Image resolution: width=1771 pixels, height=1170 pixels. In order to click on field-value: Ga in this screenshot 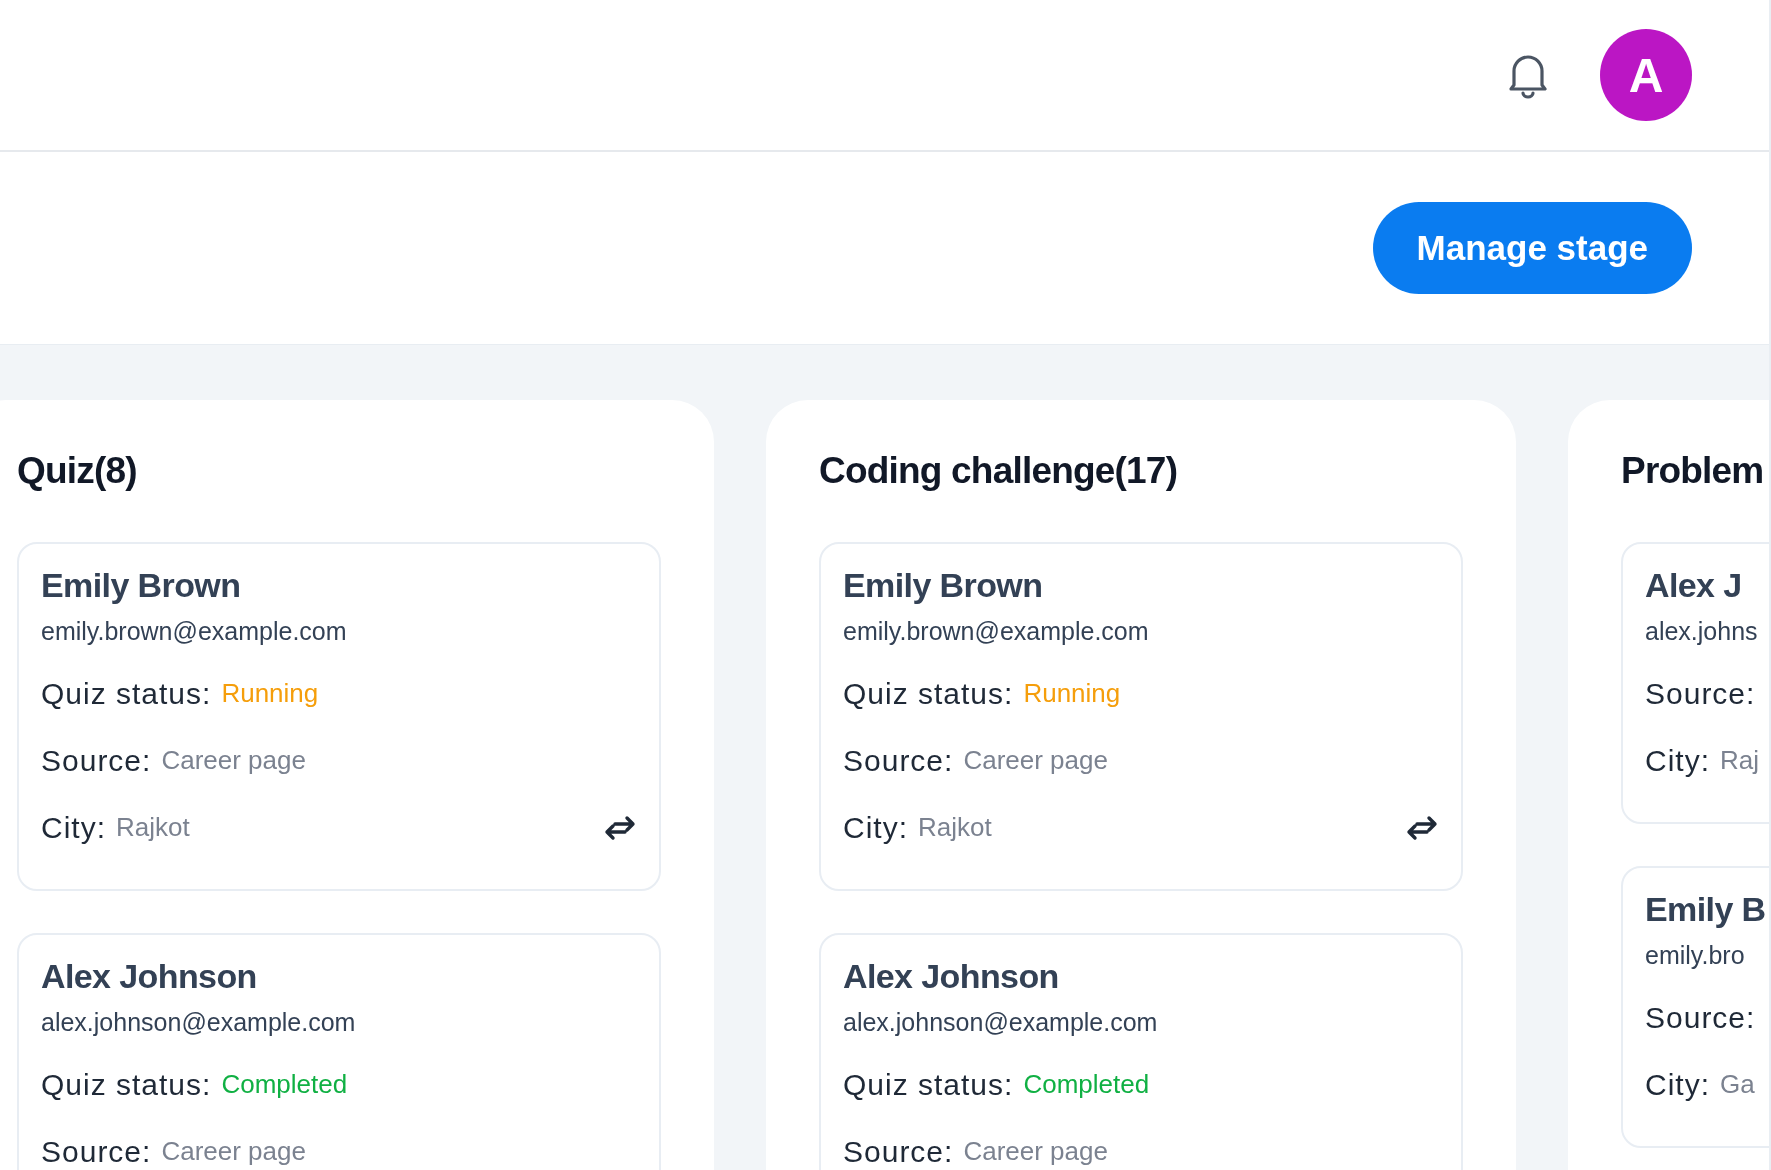, I will do `click(1737, 1084)`.